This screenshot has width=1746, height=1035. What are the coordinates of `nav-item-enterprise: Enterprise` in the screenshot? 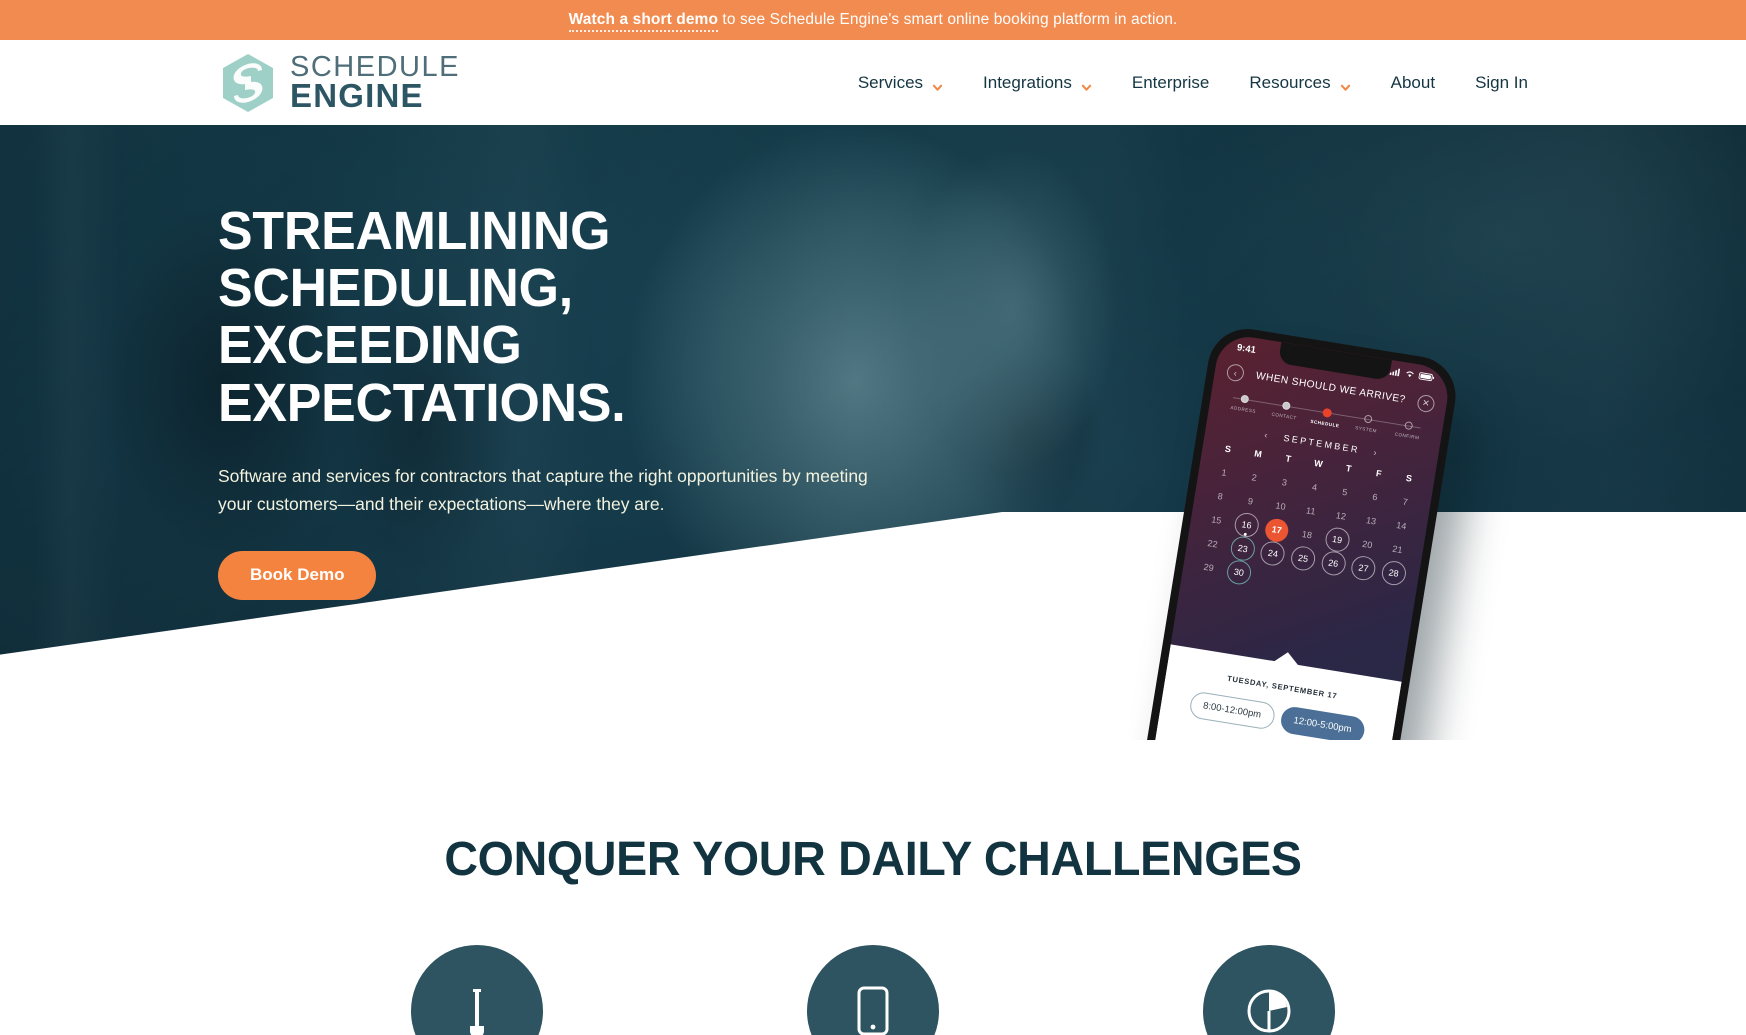 It's located at (1170, 83).